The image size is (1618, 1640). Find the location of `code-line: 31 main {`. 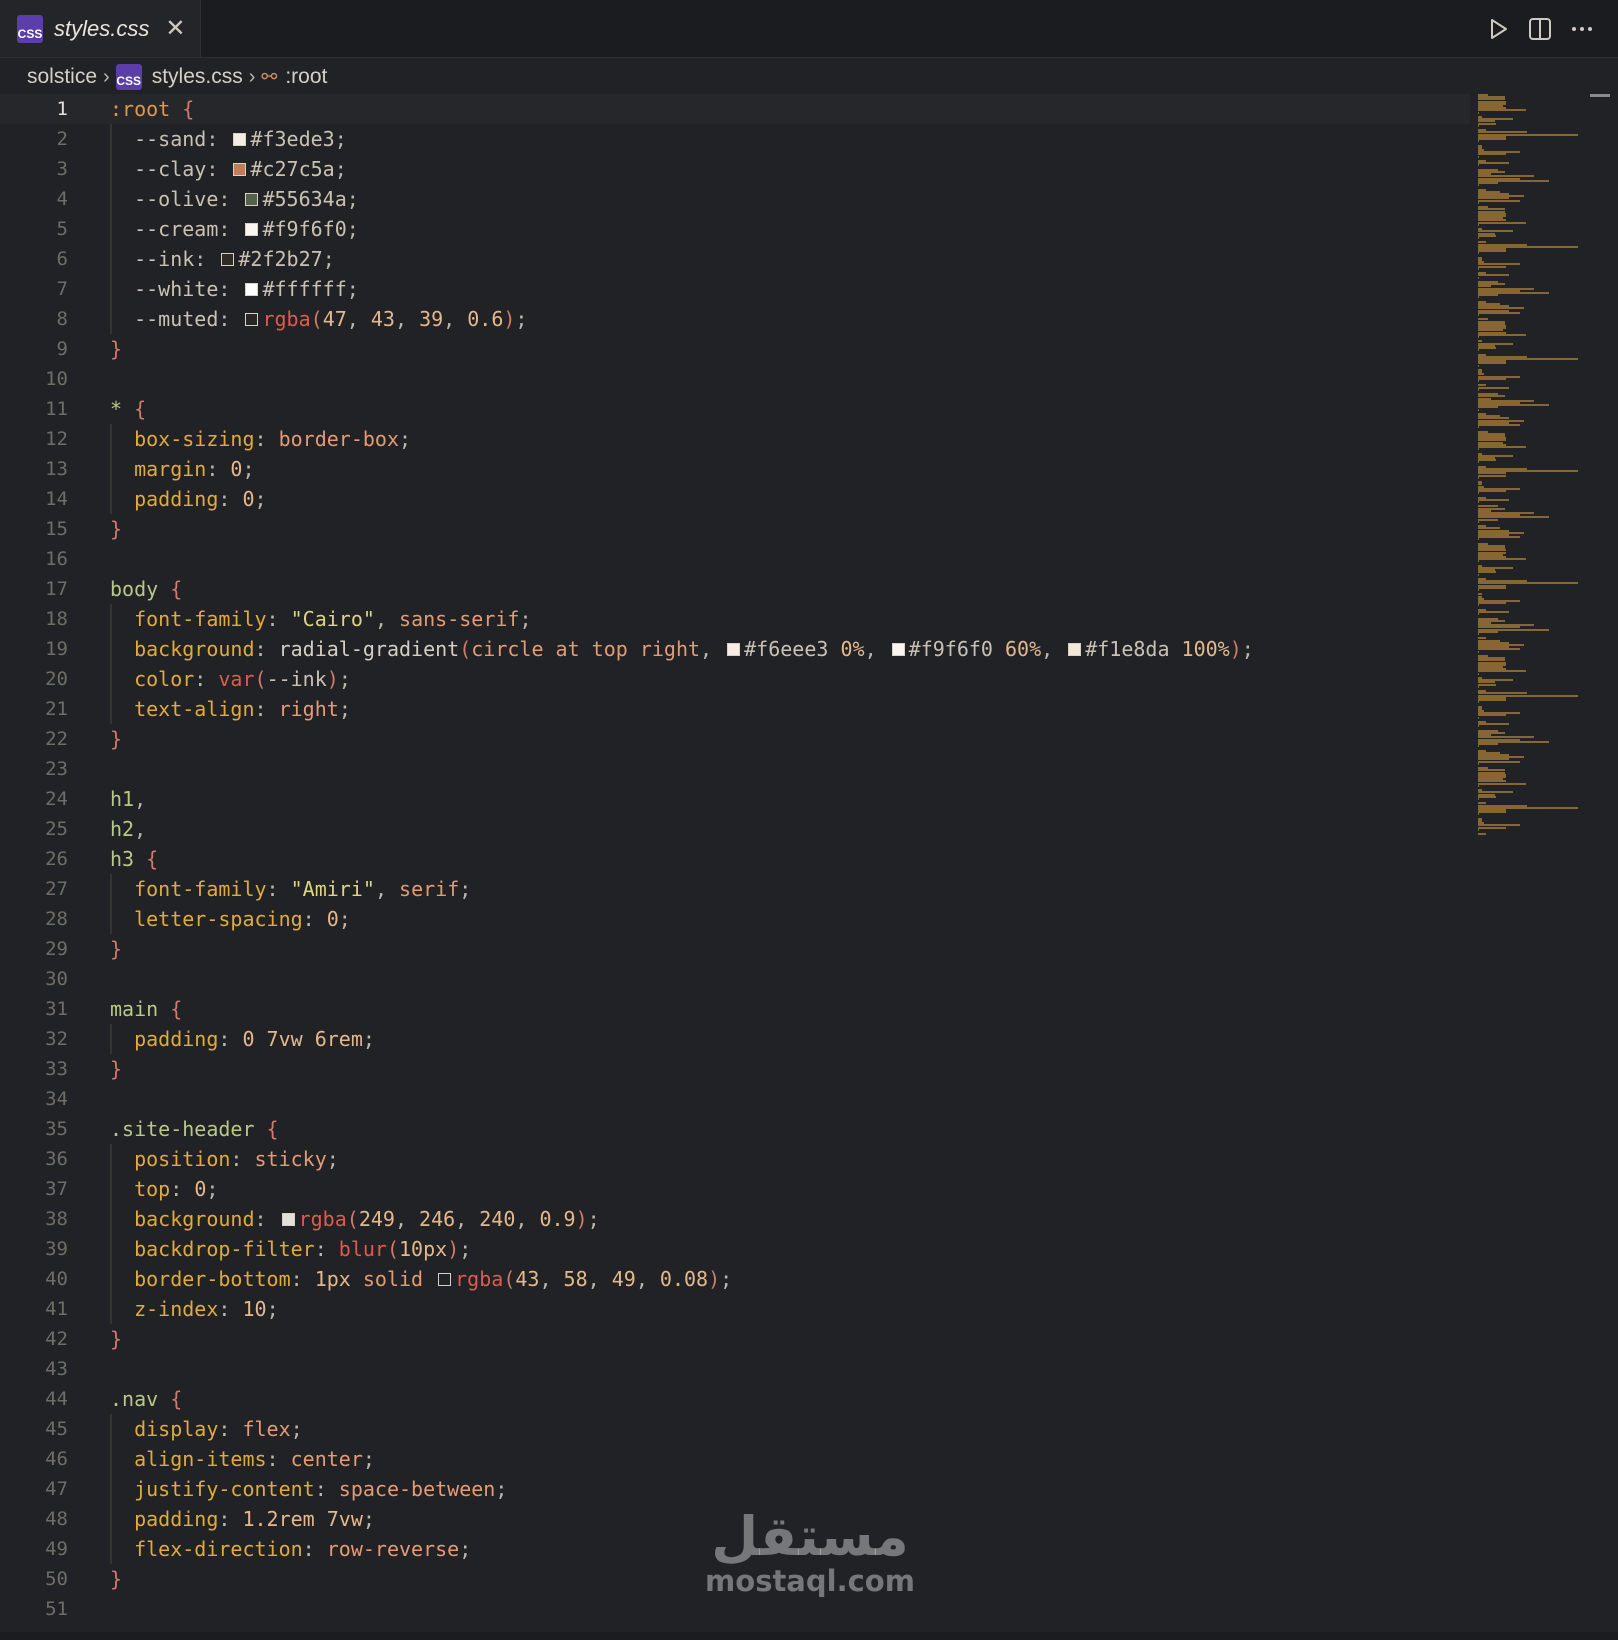

code-line: 31 main { is located at coordinates (735, 1009).